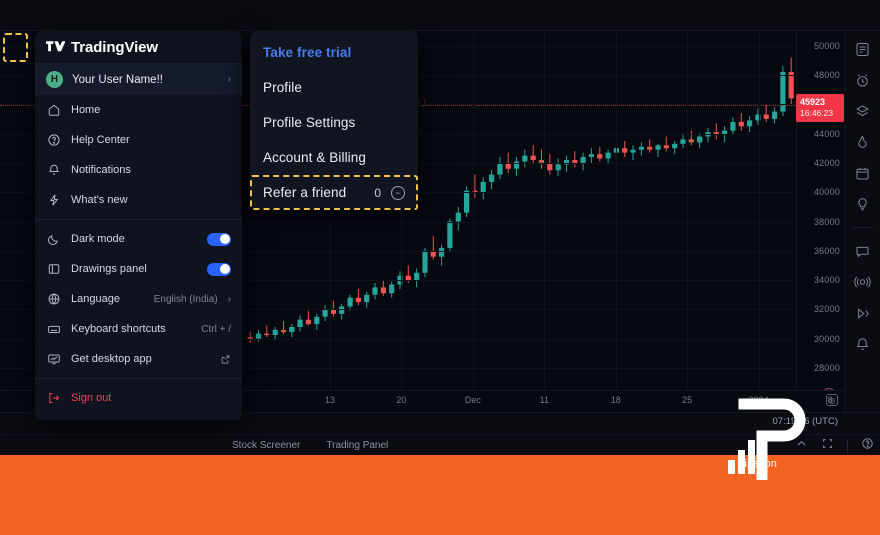 The height and width of the screenshot is (535, 880). Describe the element at coordinates (863, 344) in the screenshot. I see `notify-bell-icon` at that location.